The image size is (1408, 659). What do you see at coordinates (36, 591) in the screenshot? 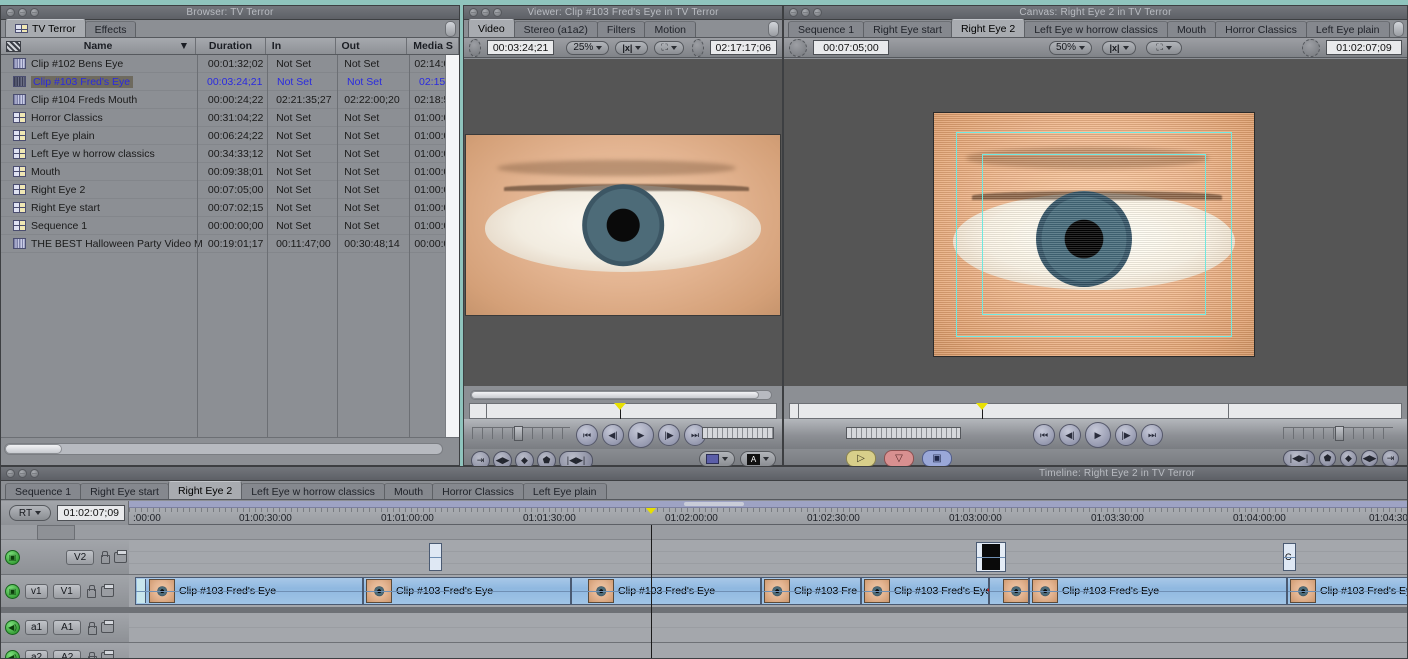
I see `track-source-v1: v1` at bounding box center [36, 591].